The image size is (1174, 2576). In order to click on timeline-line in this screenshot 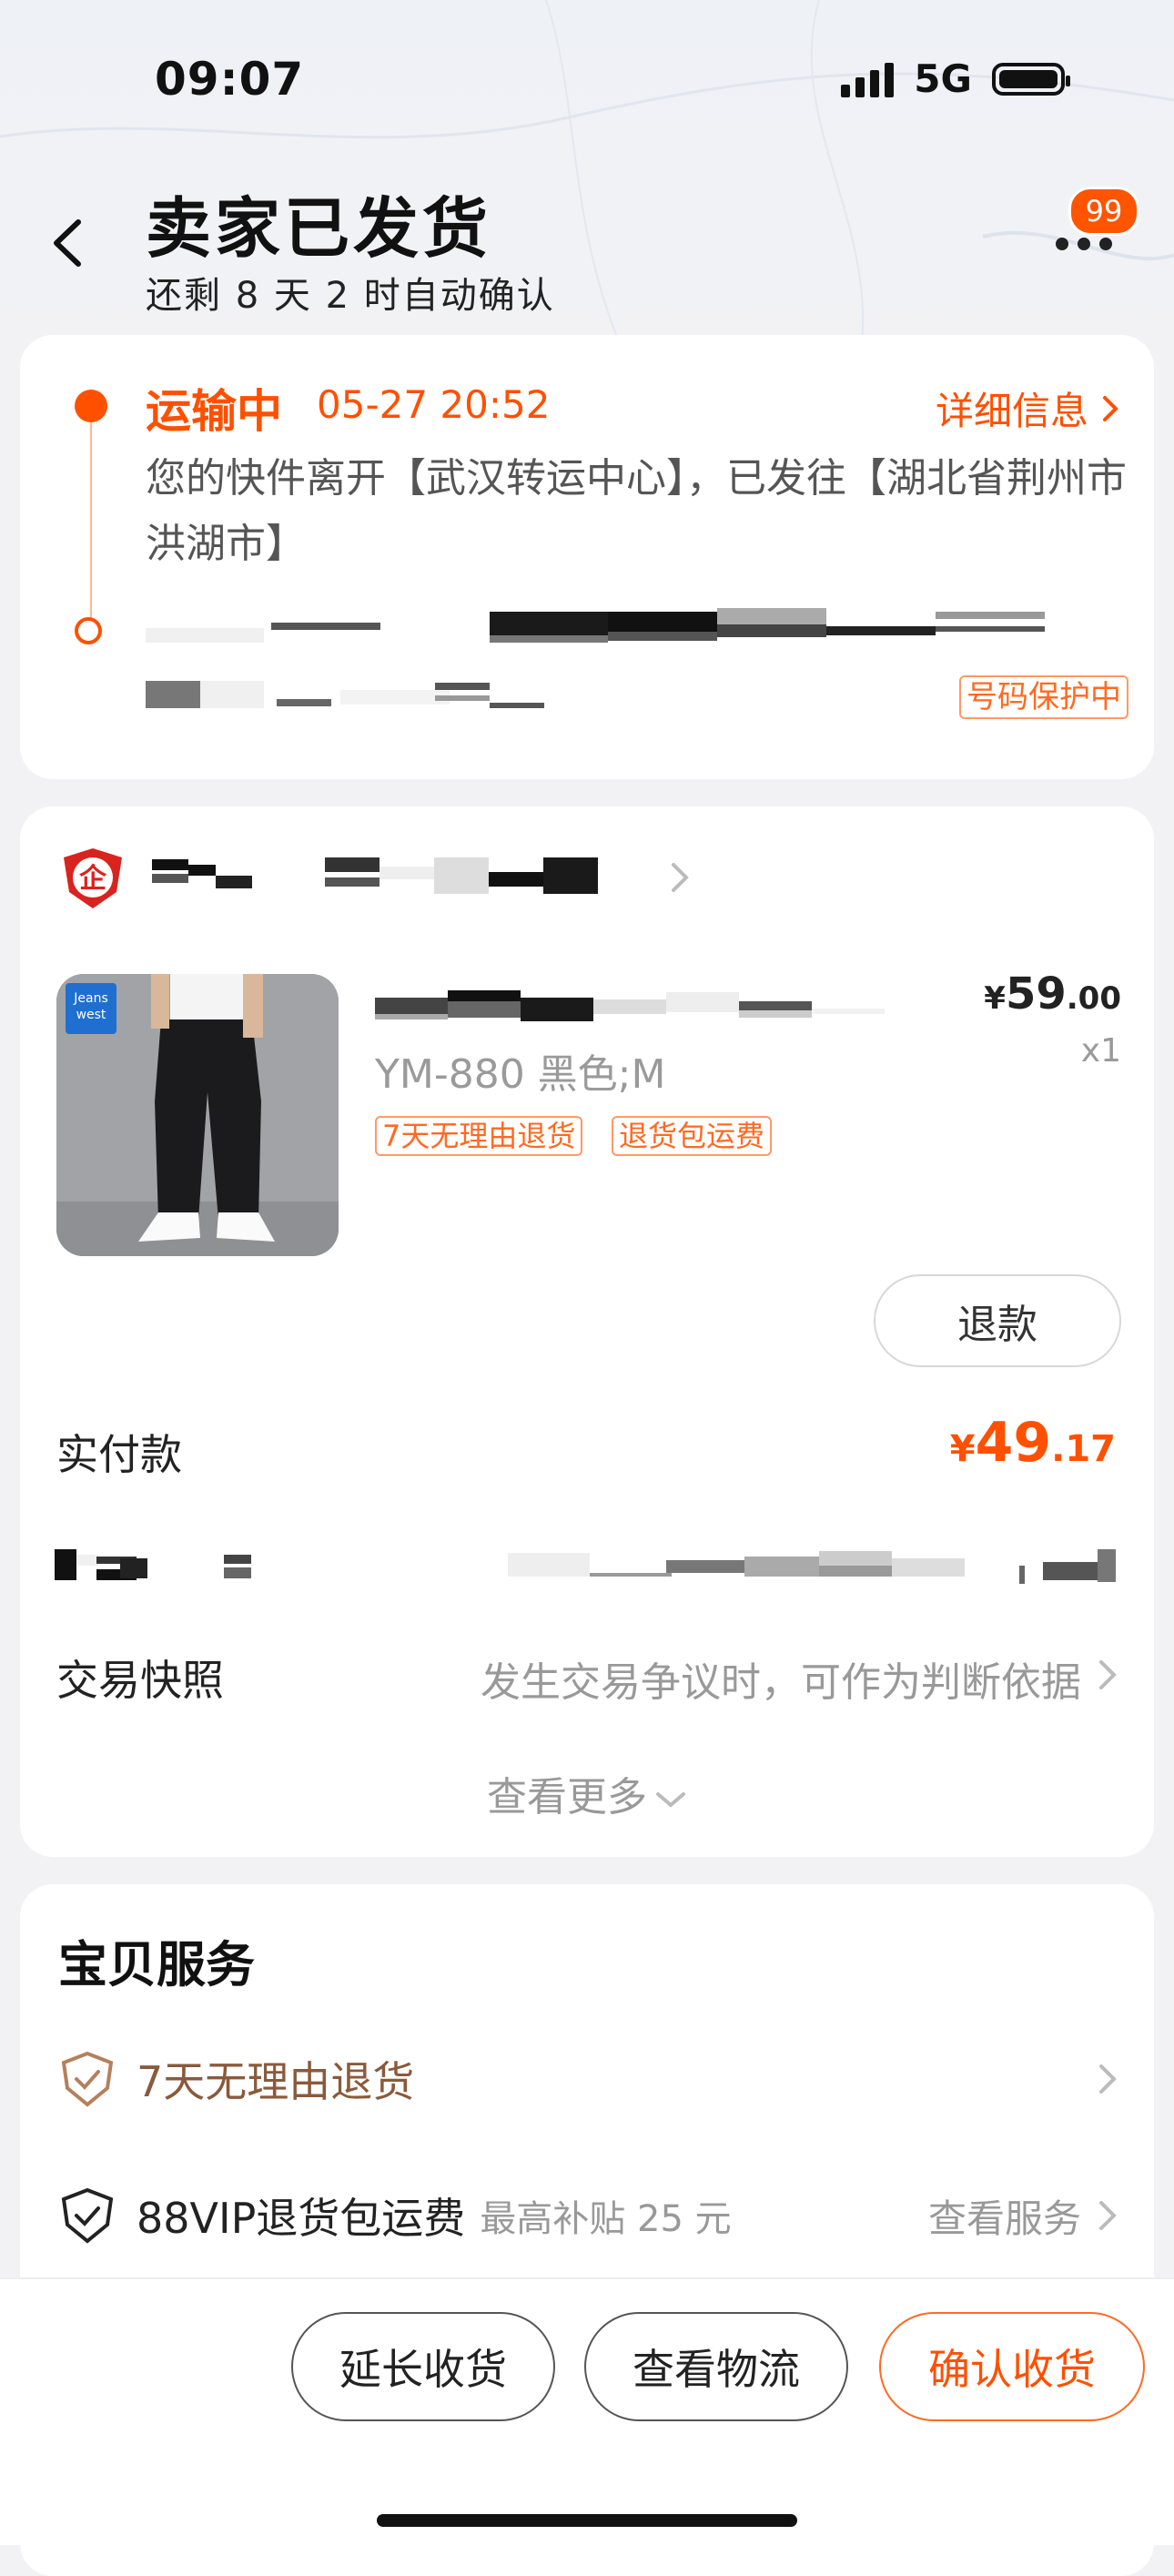, I will do `click(91, 522)`.